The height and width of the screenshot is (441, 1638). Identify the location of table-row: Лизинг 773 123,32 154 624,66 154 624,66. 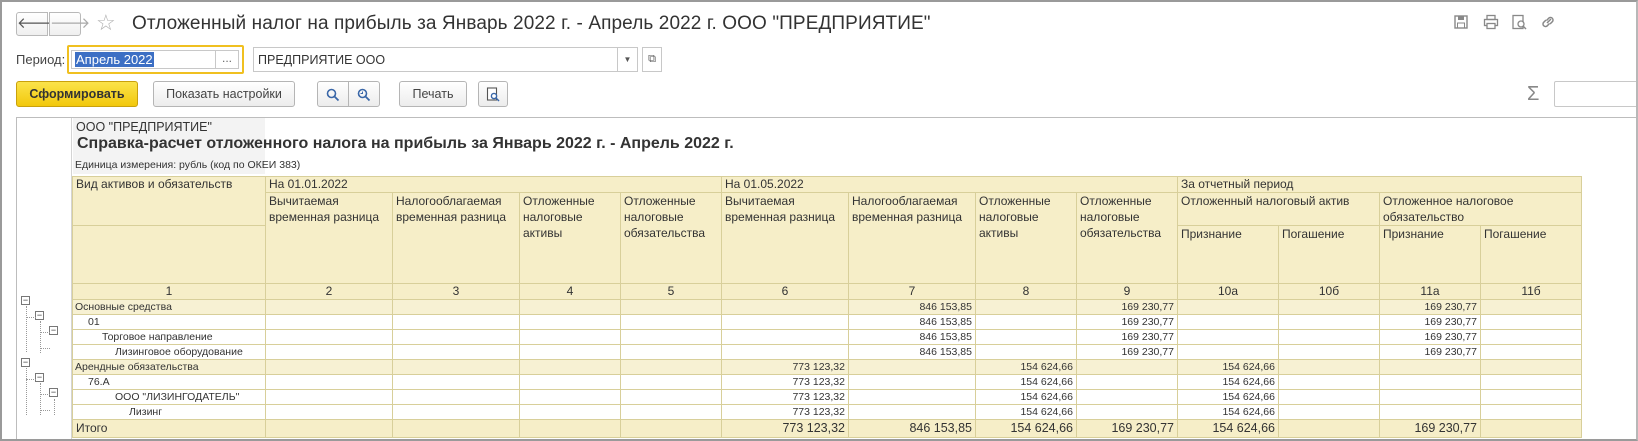
(827, 412).